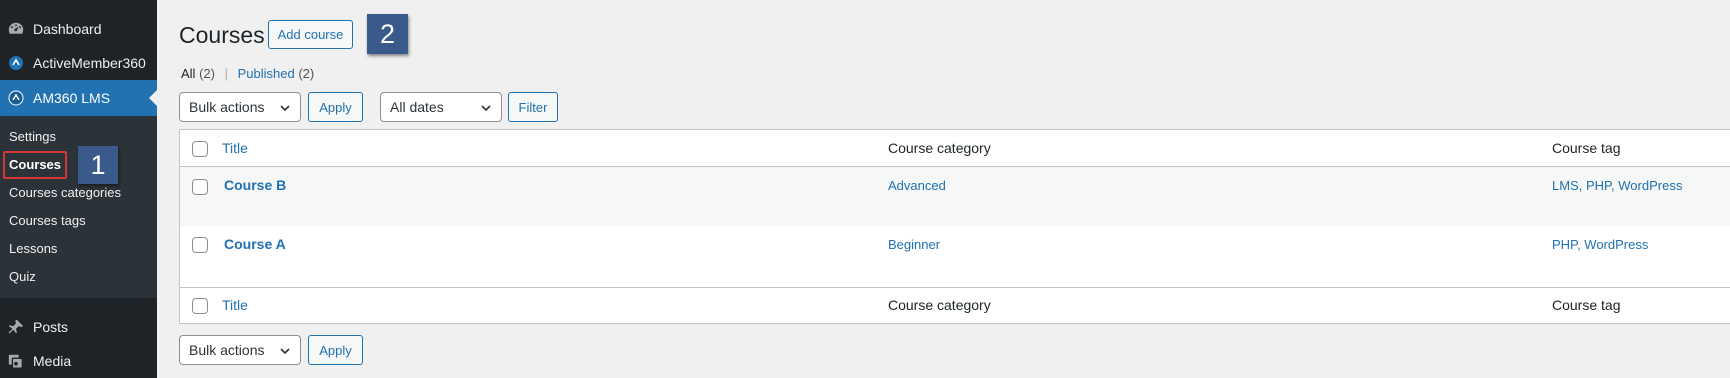 This screenshot has width=1730, height=378. I want to click on submenu-item-courses-tags: Courses tags, so click(47, 220).